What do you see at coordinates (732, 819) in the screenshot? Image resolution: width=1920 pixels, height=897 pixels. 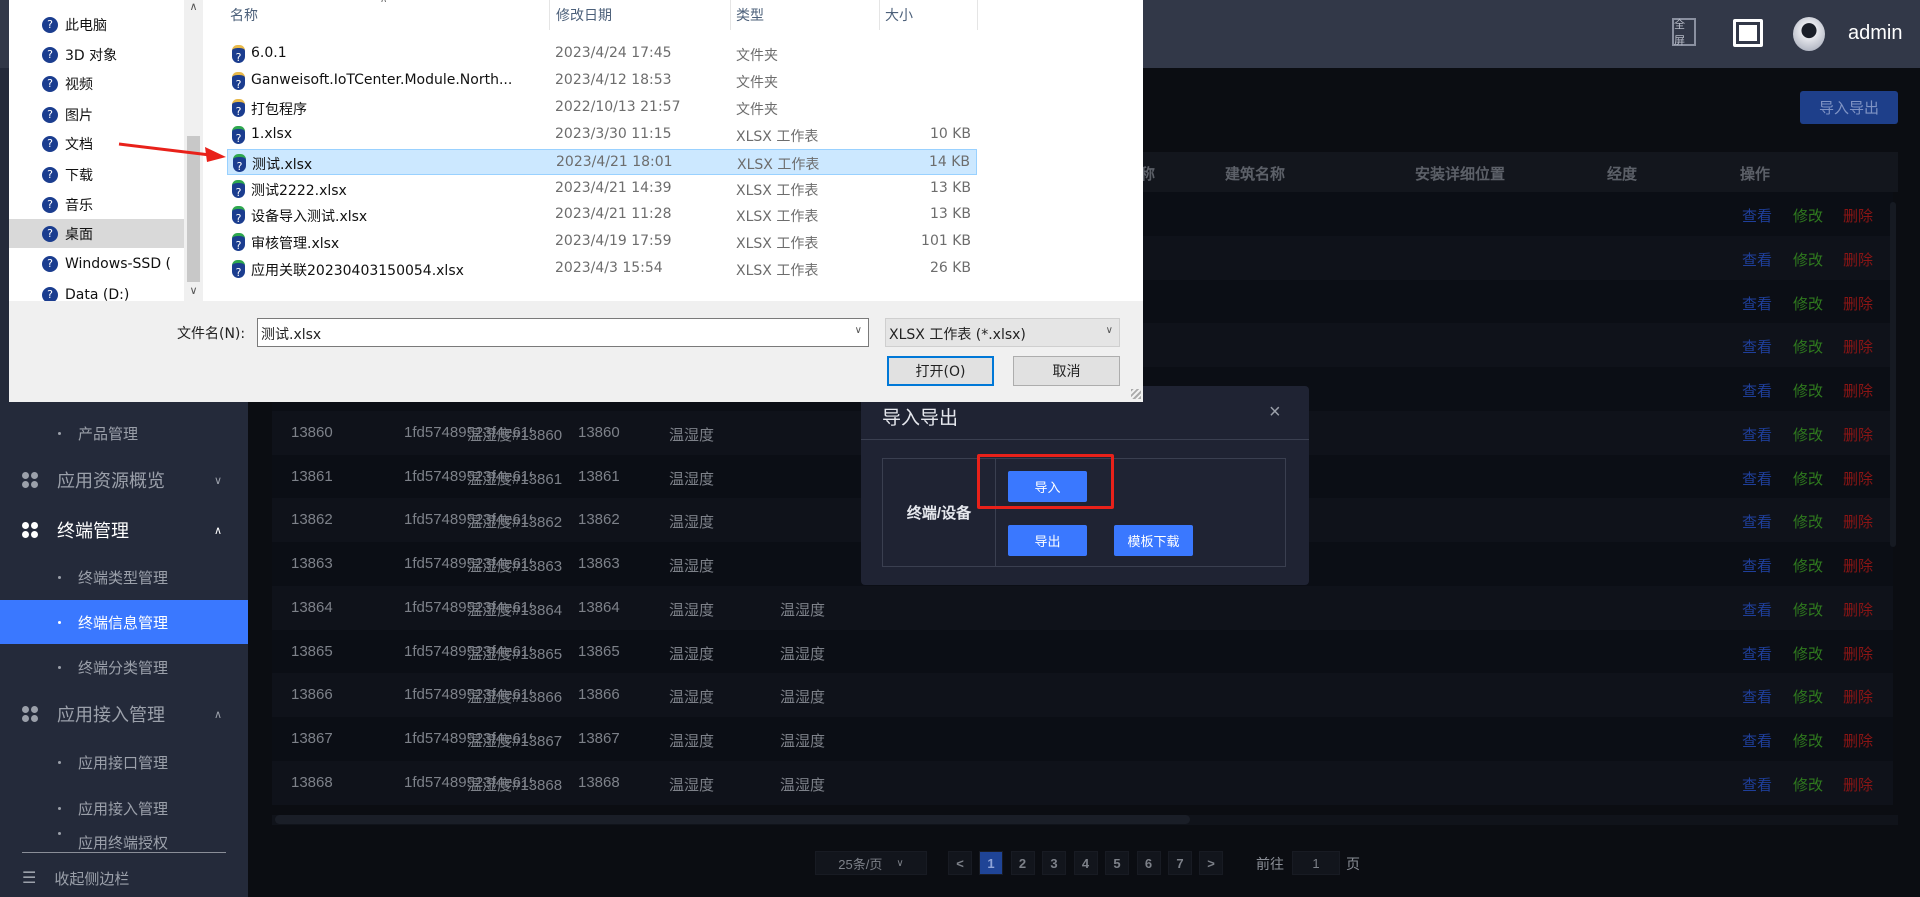 I see `horizontal-scrollbar` at bounding box center [732, 819].